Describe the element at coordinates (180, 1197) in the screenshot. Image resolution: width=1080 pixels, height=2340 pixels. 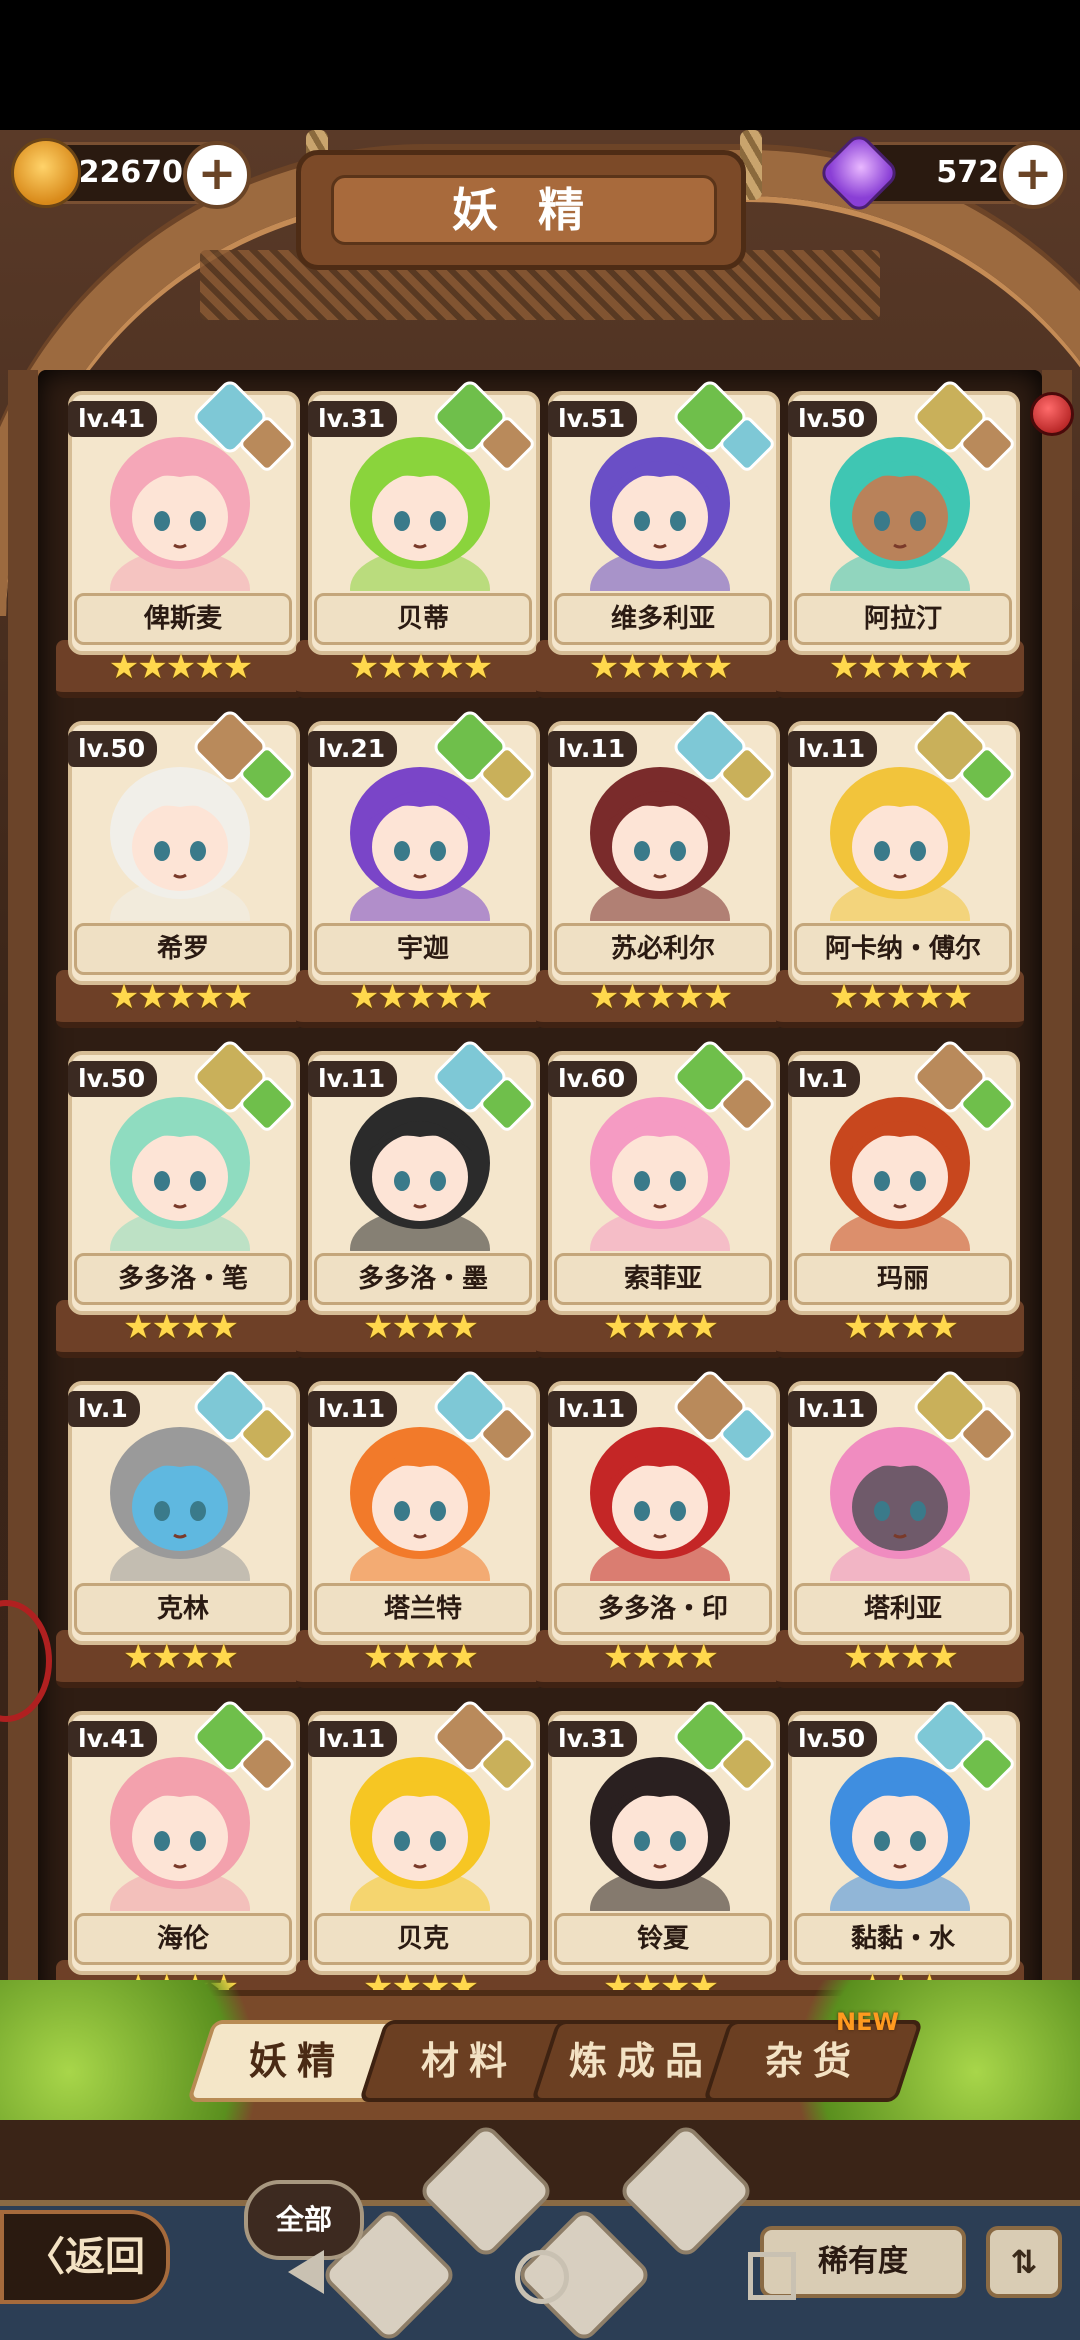
I see `fairy-card: lv.50 多多洛・笔 ★★★★` at that location.